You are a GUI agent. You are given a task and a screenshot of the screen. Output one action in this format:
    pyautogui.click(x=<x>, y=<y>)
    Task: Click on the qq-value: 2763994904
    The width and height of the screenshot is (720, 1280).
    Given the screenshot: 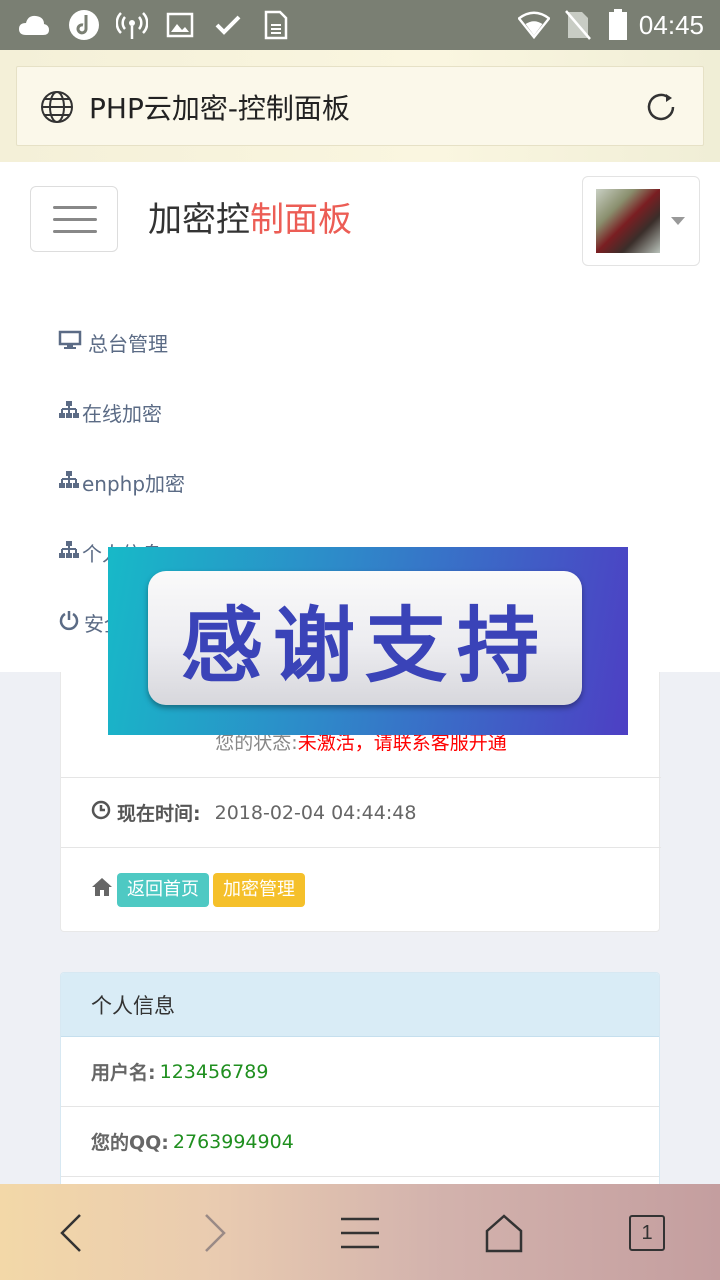 What is the action you would take?
    pyautogui.click(x=233, y=1141)
    